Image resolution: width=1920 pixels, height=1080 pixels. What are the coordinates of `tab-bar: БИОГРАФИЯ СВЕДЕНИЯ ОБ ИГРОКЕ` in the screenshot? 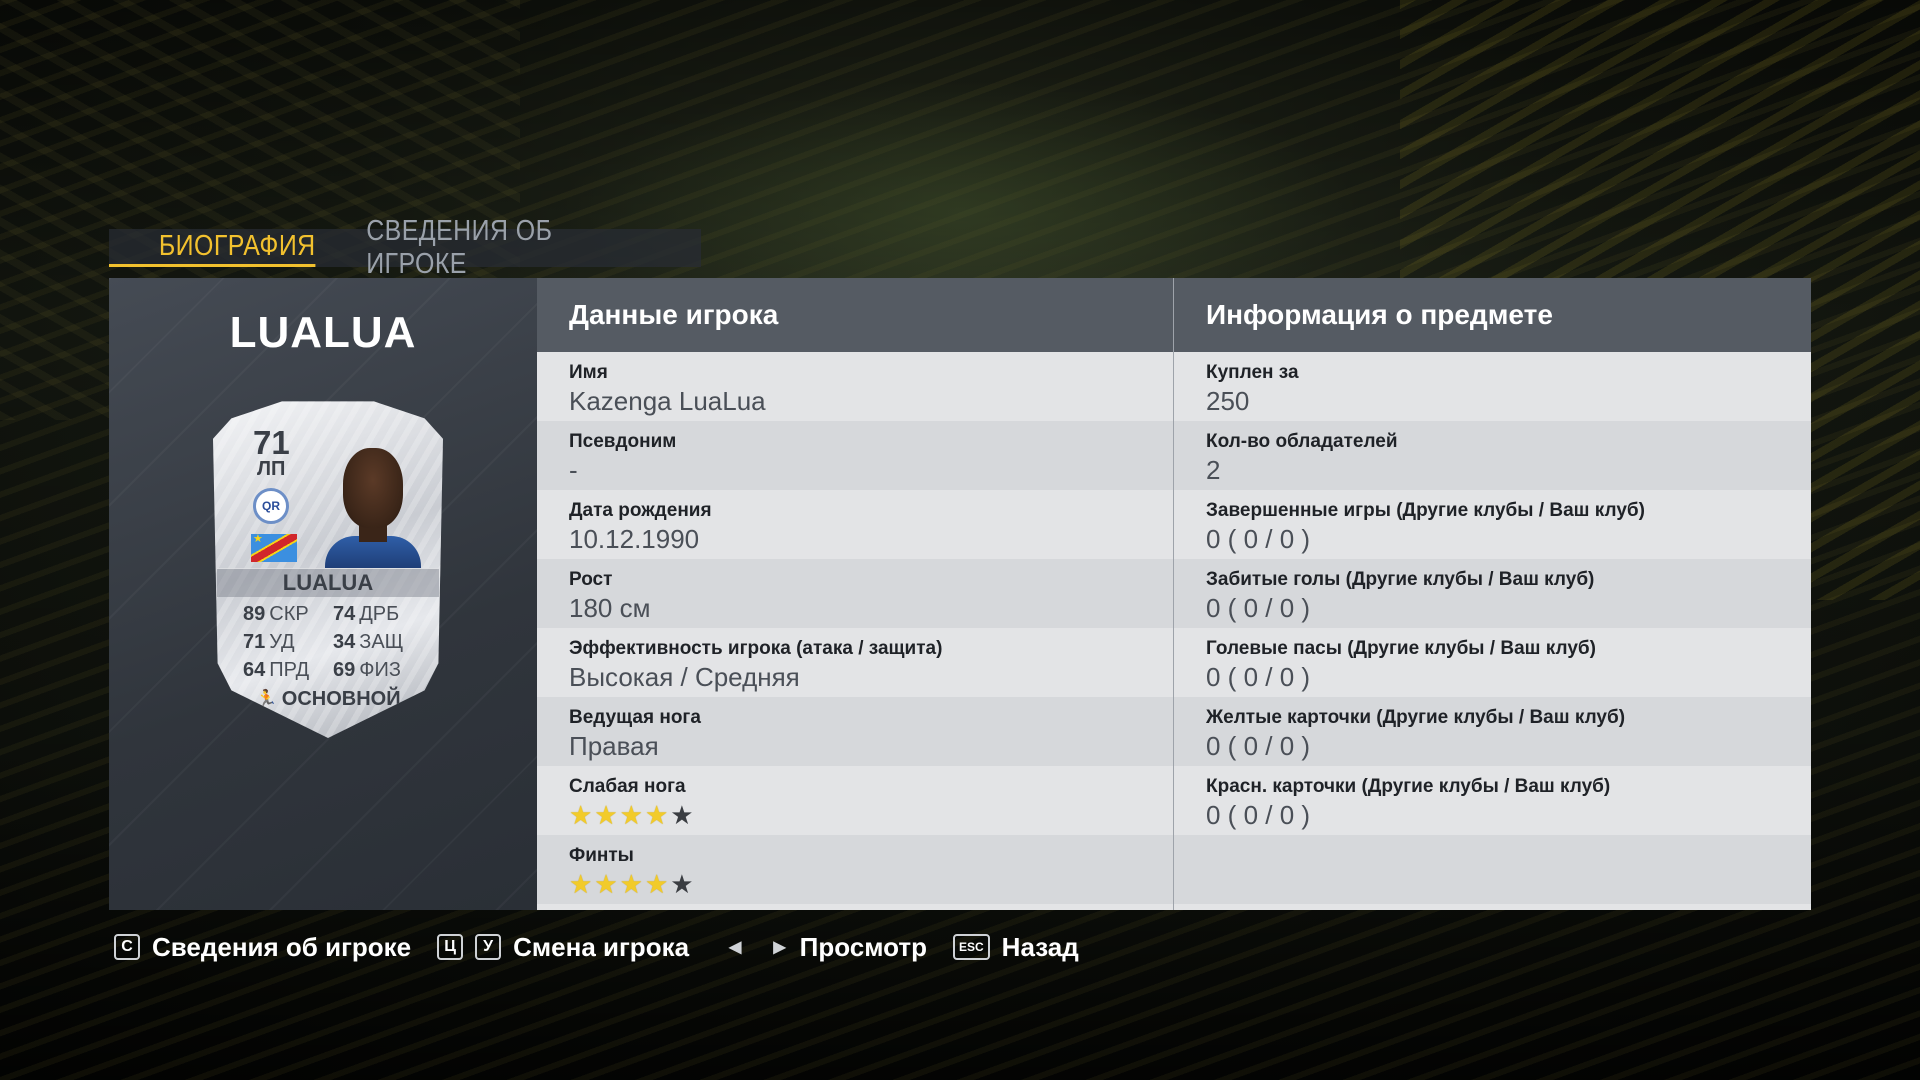 It's located at (405, 247).